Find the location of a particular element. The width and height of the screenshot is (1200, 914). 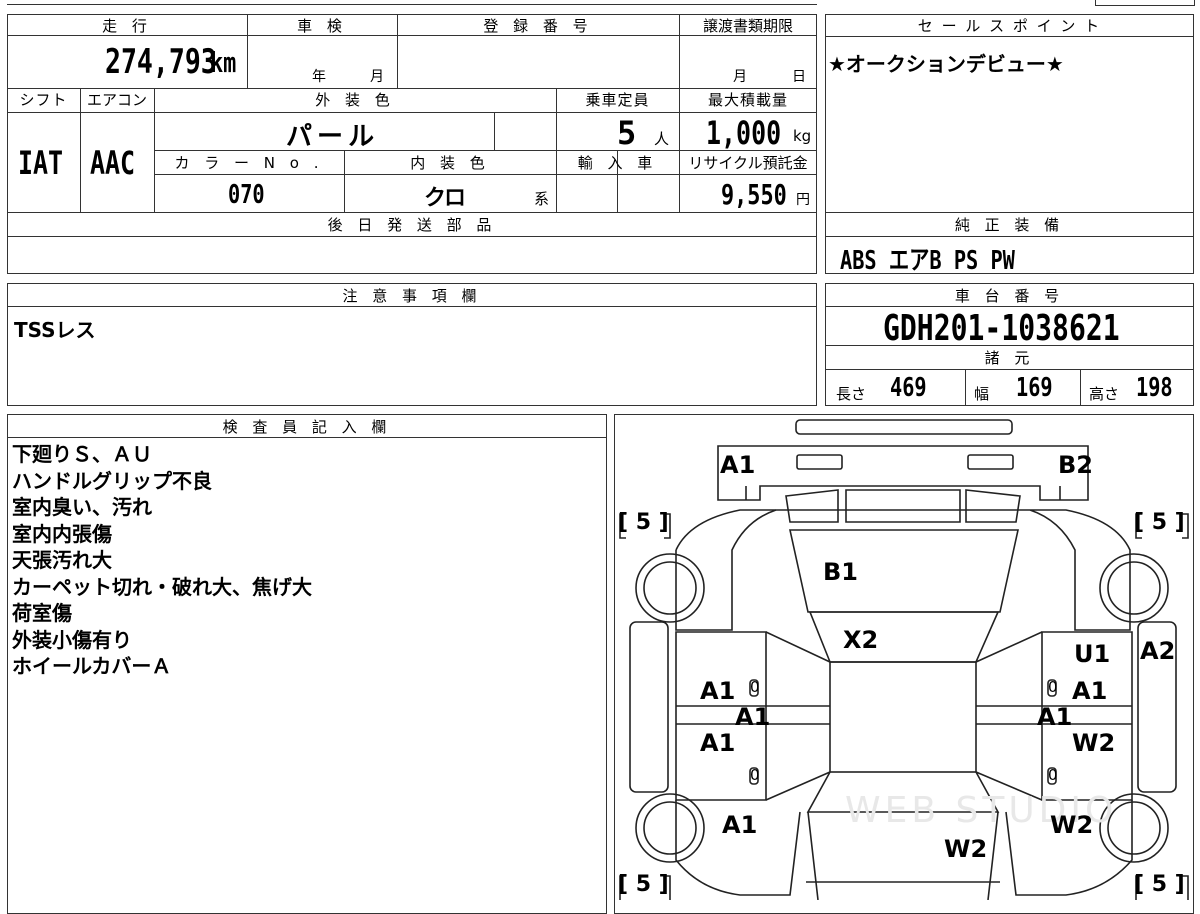

zero-rf: 0 is located at coordinates (1053, 687).